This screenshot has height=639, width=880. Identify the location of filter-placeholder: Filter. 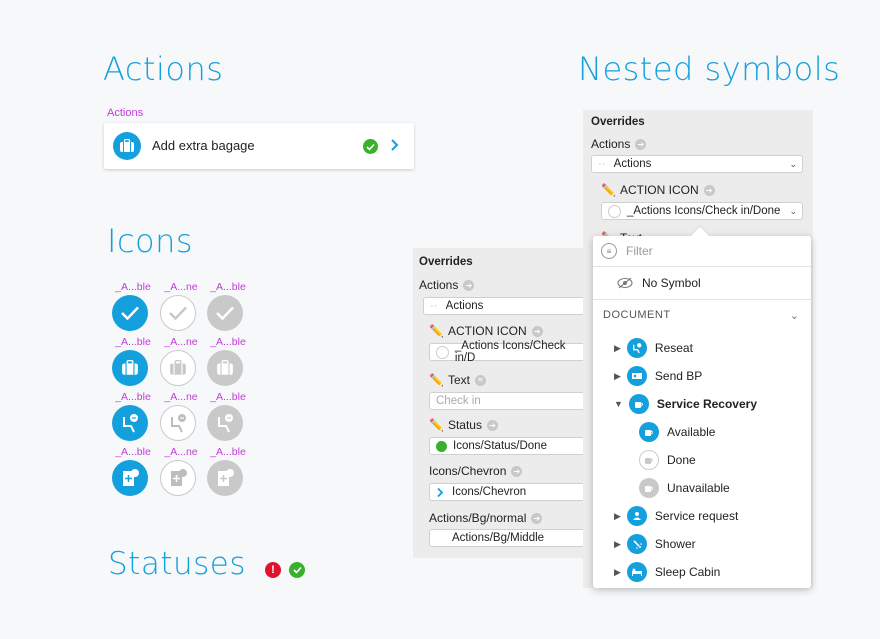
(639, 251).